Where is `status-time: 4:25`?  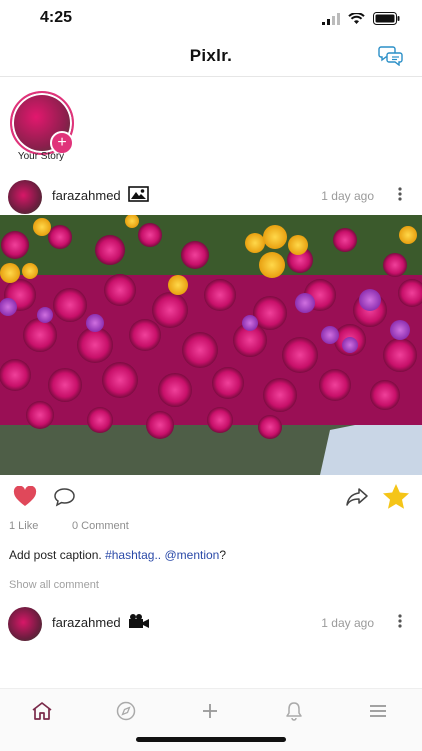
status-time: 4:25 is located at coordinates (56, 17).